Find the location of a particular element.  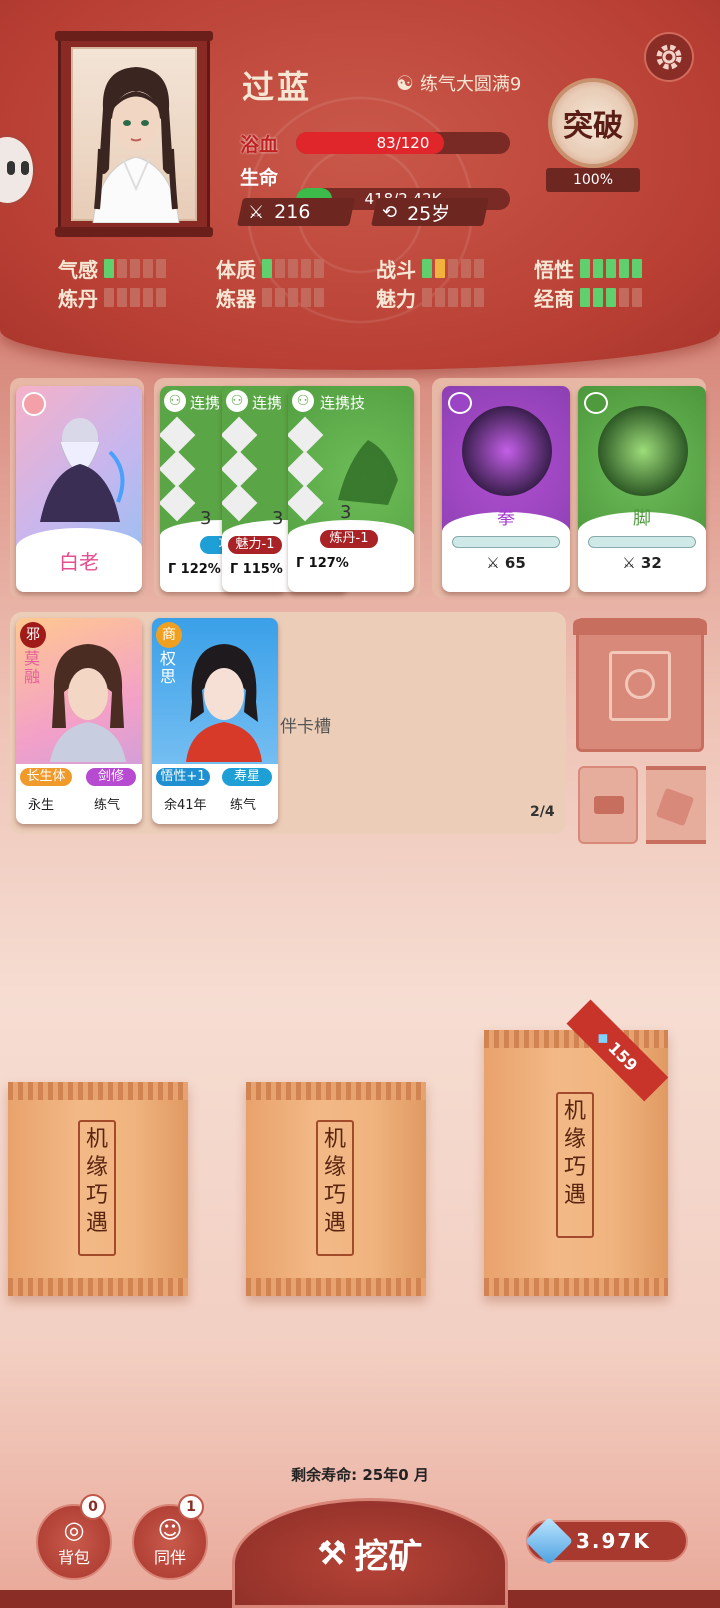

companion-count-badge: 1 is located at coordinates (191, 1507).